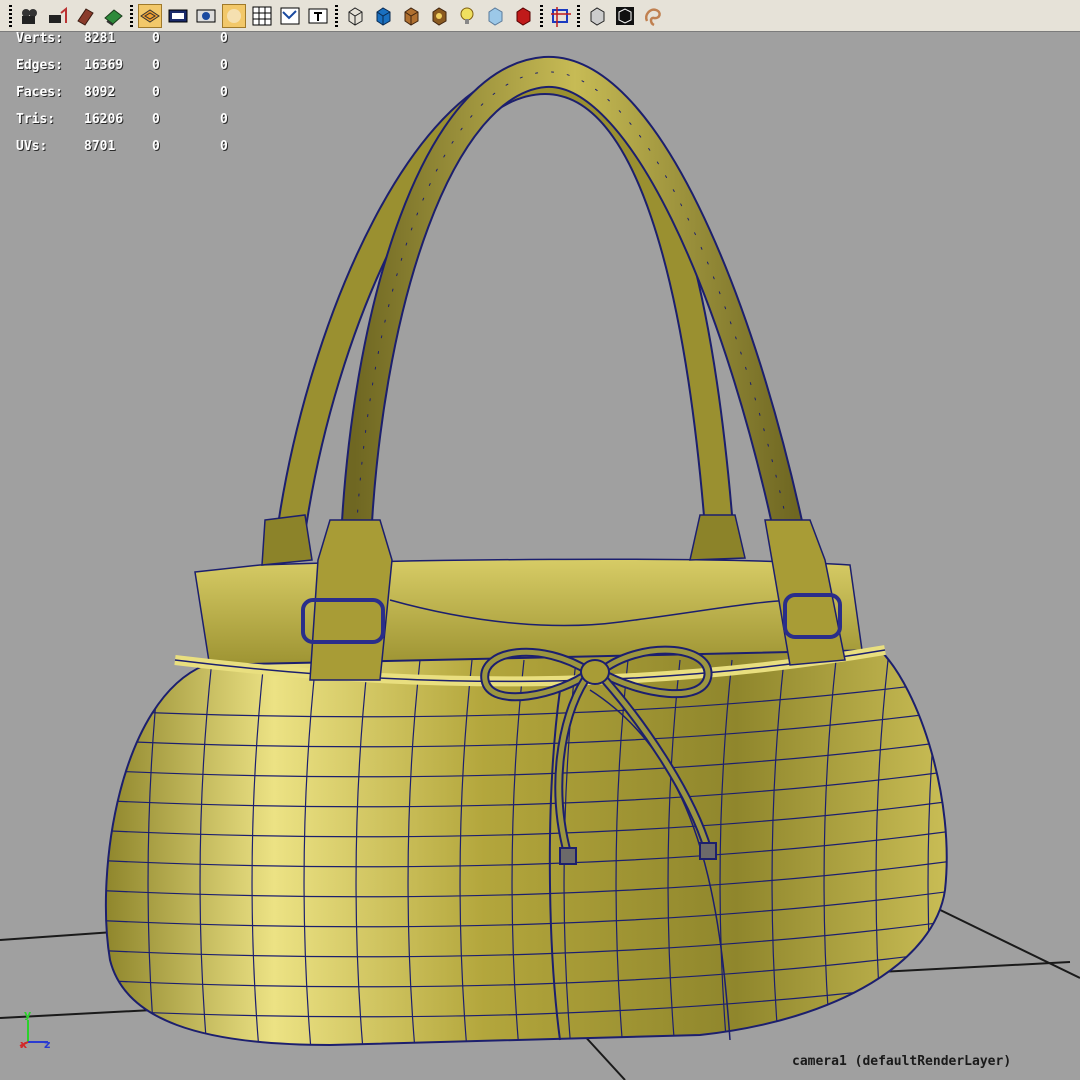 The image size is (1080, 1080). I want to click on image-plane-icon, so click(113, 17).